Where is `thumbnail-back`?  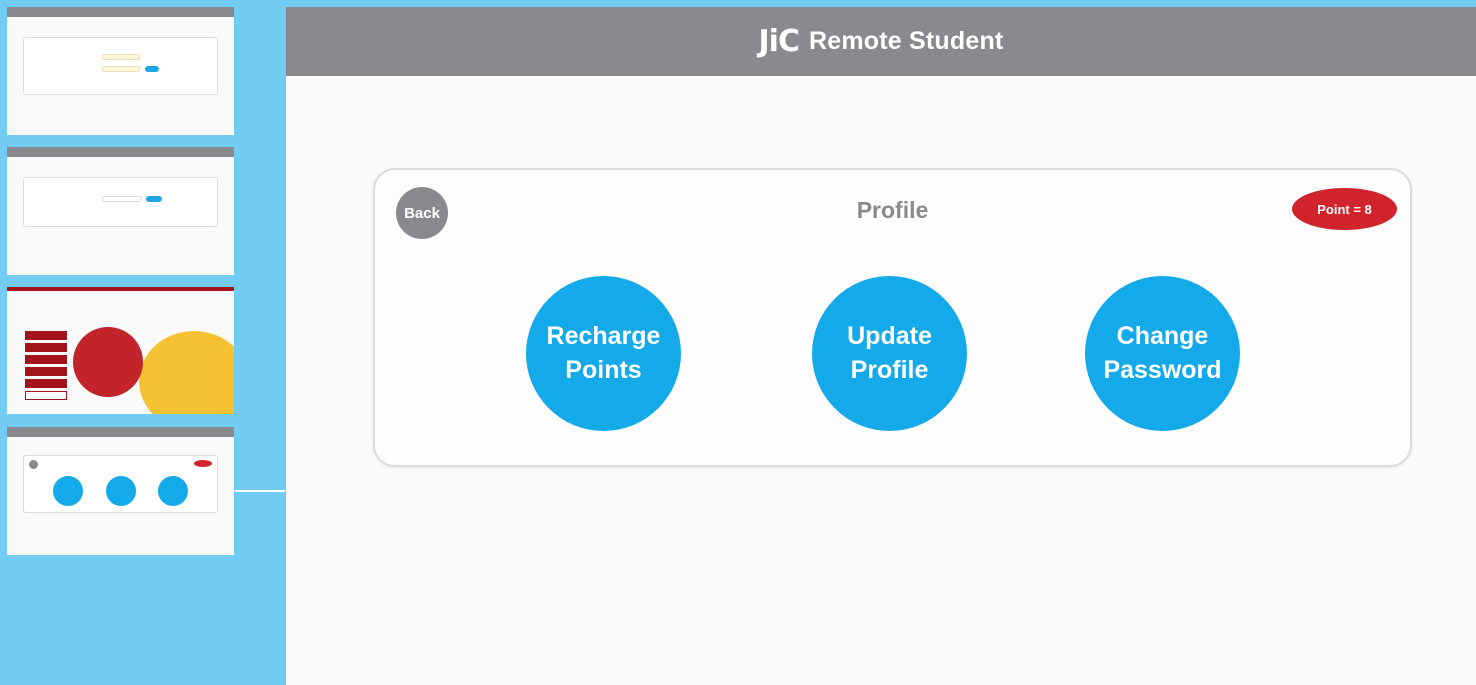 thumbnail-back is located at coordinates (33, 464).